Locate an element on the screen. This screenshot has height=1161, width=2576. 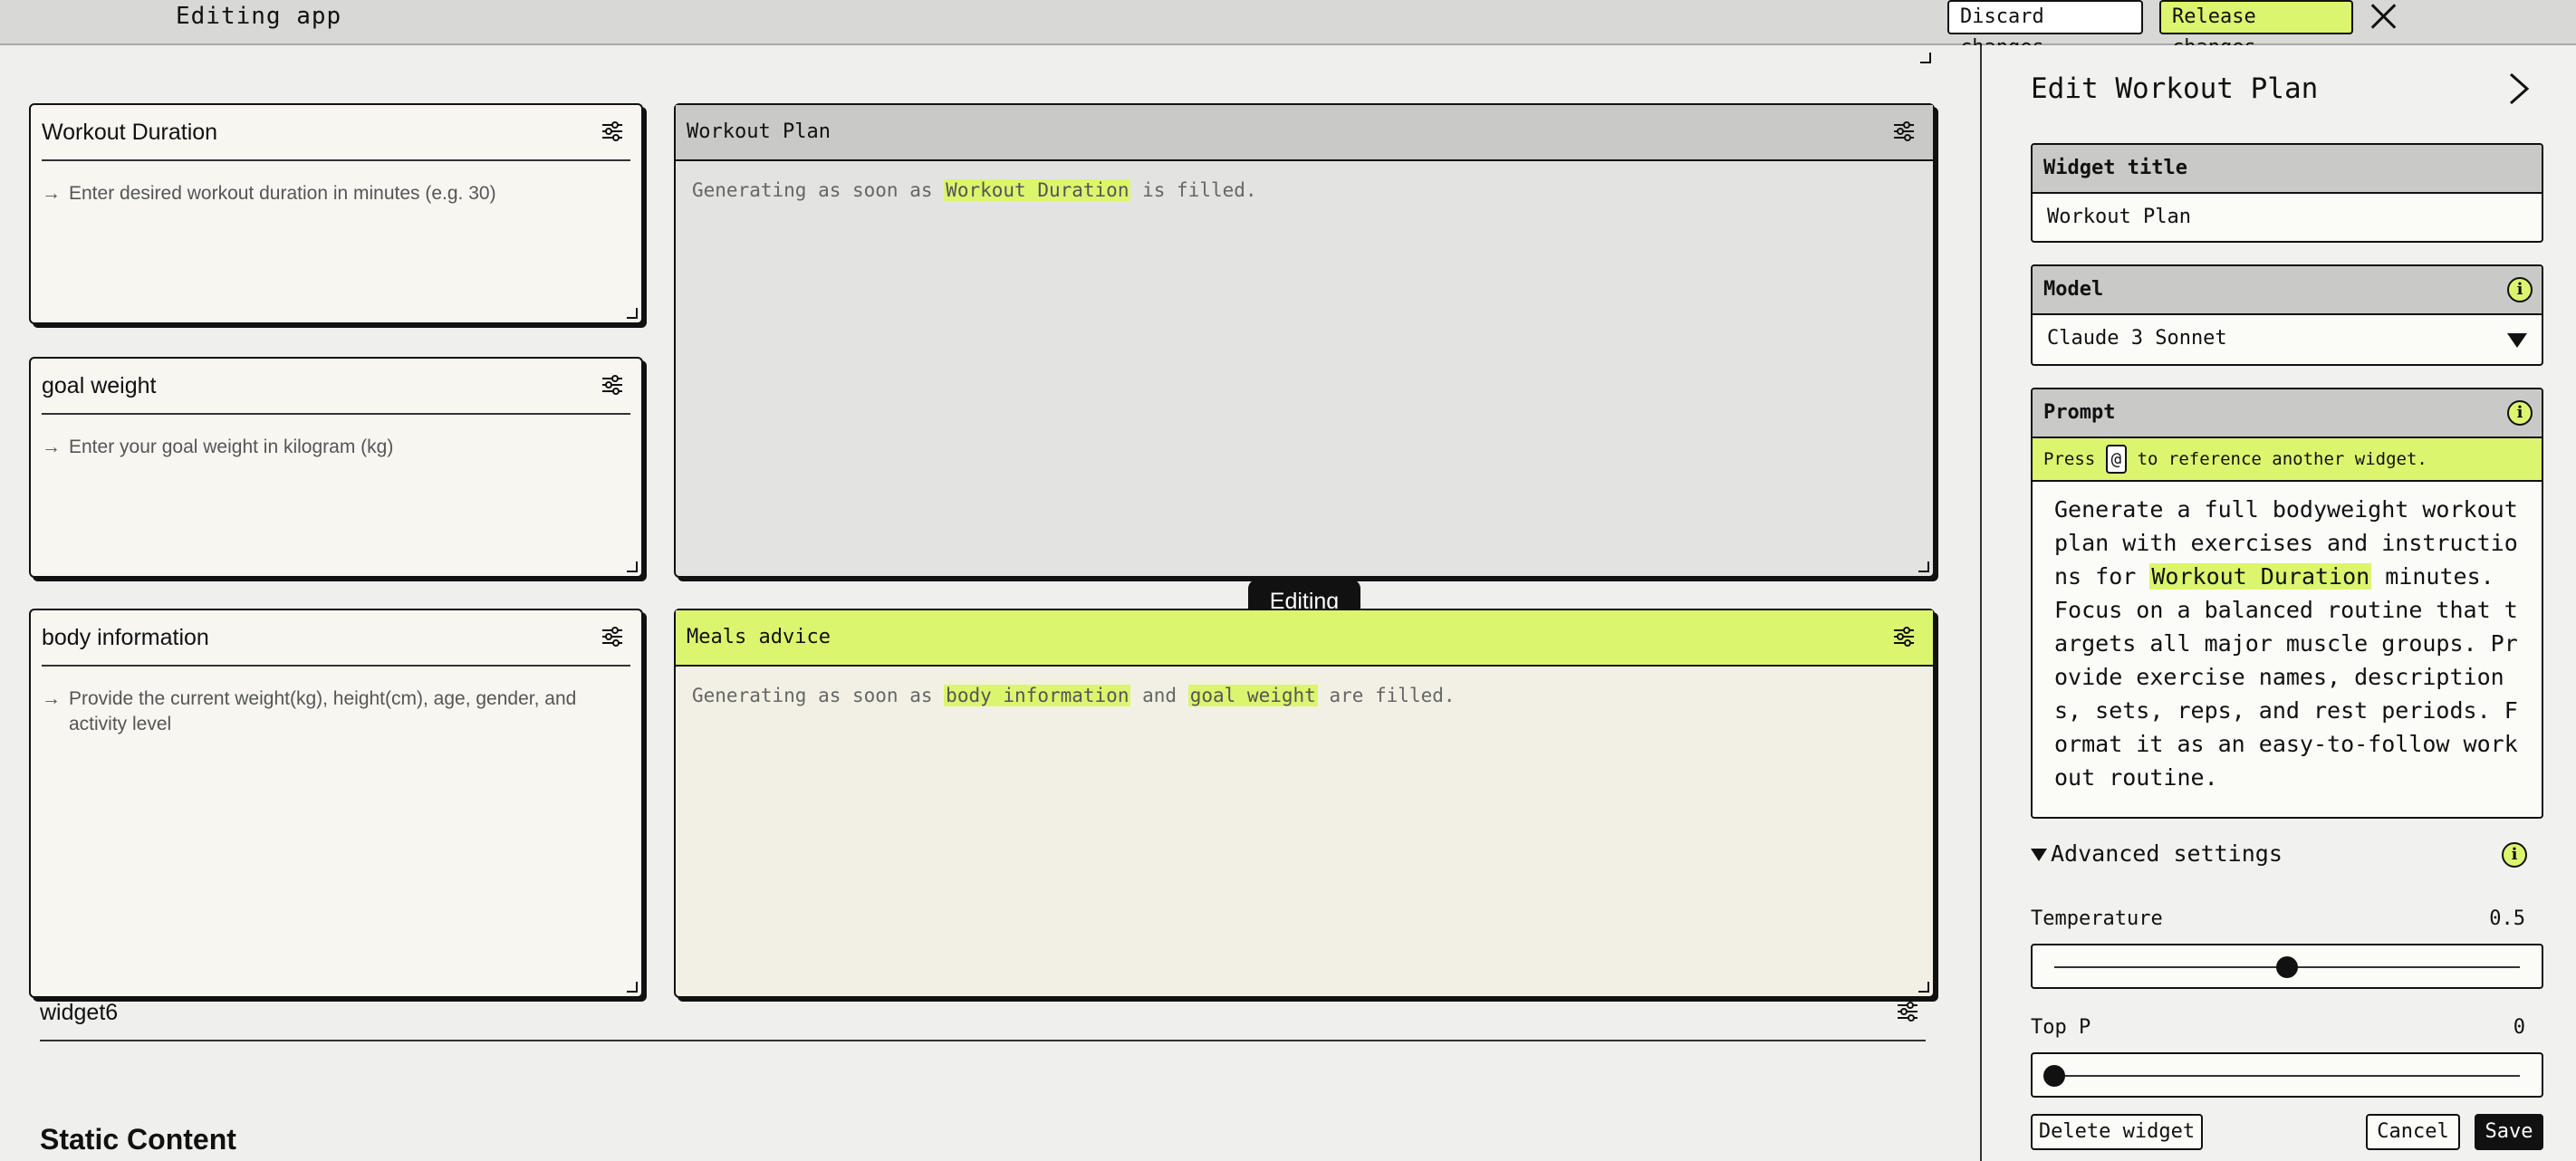
widget-reference: goal weight is located at coordinates (1252, 695).